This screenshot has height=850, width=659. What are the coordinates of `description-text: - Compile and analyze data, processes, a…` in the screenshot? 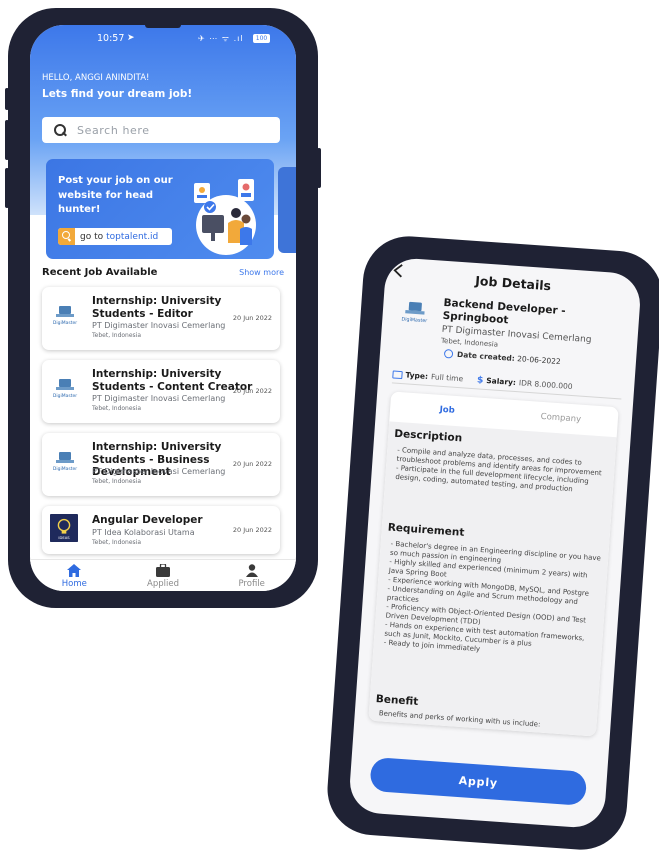 It's located at (498, 469).